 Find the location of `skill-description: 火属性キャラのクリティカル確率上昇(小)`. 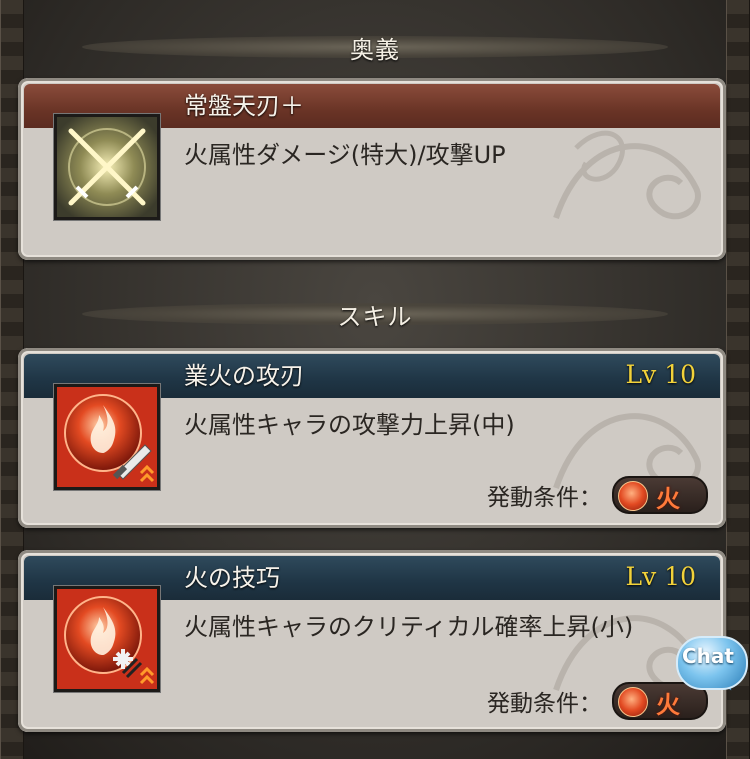

skill-description: 火属性キャラのクリティカル確率上昇(小) is located at coordinates (409, 627).